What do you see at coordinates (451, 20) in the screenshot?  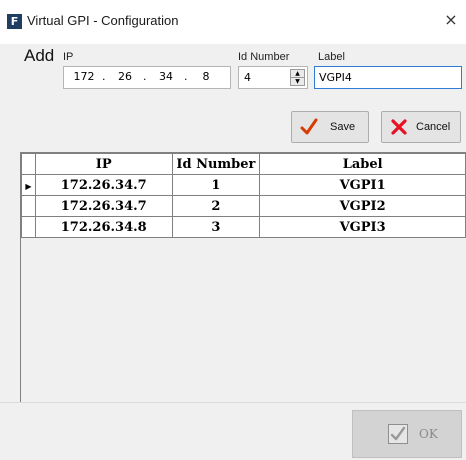 I see `close-icon: ×` at bounding box center [451, 20].